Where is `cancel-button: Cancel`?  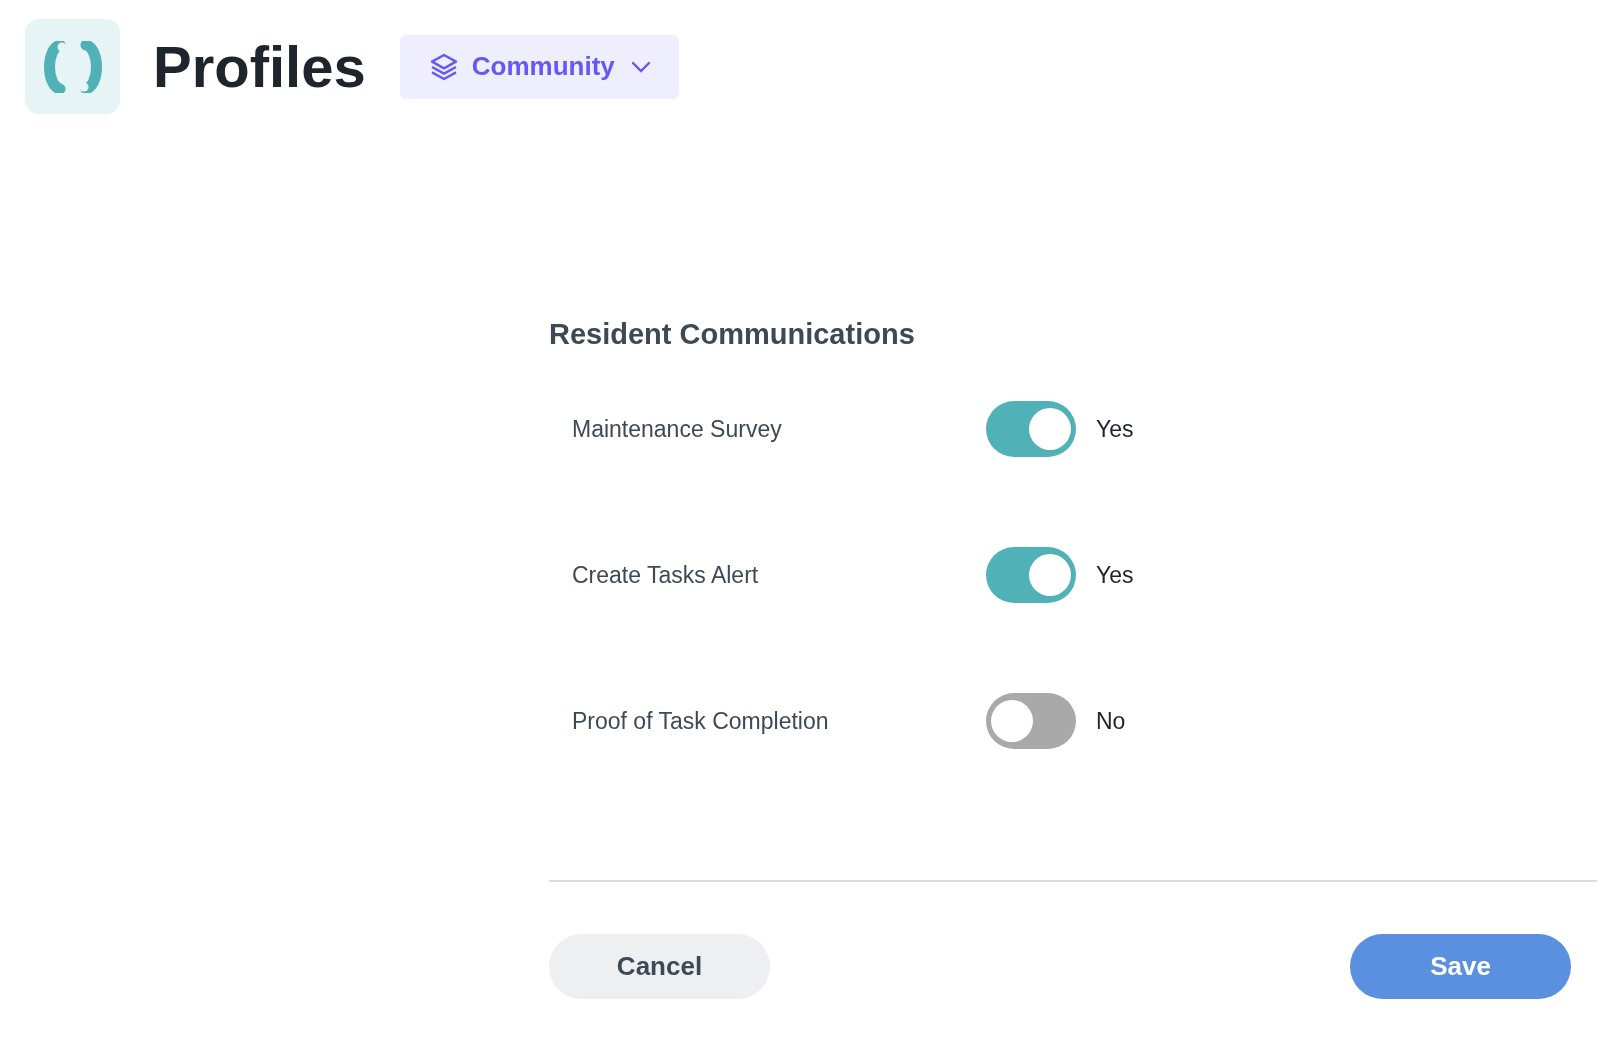 cancel-button: Cancel is located at coordinates (659, 966).